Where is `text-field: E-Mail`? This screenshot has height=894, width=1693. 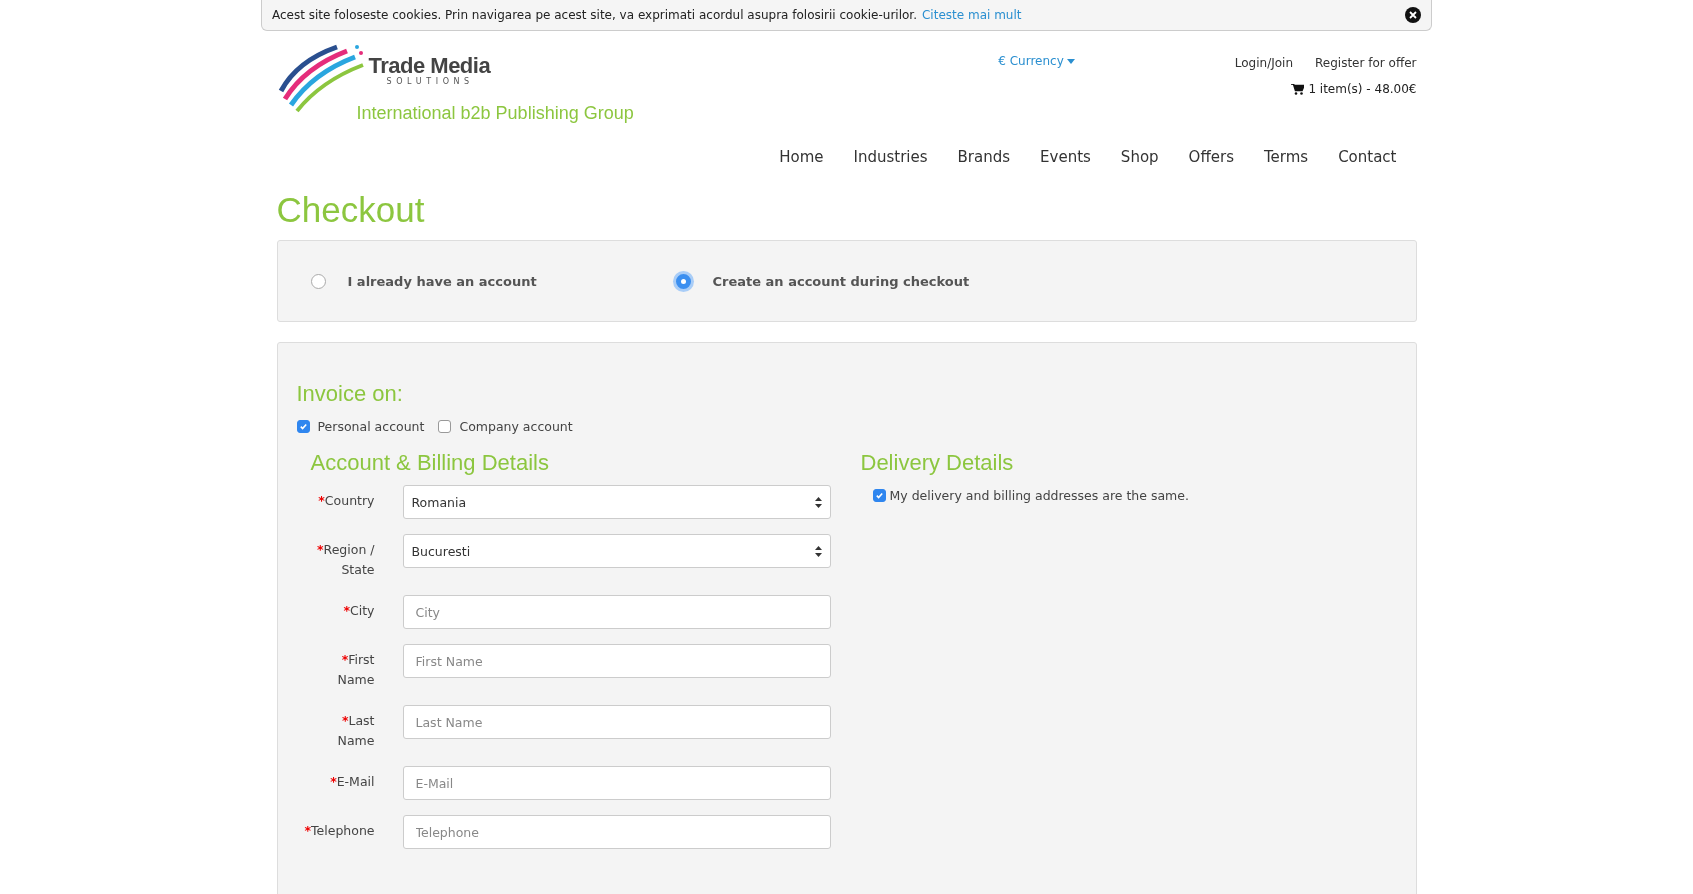
text-field: E-Mail is located at coordinates (616, 783).